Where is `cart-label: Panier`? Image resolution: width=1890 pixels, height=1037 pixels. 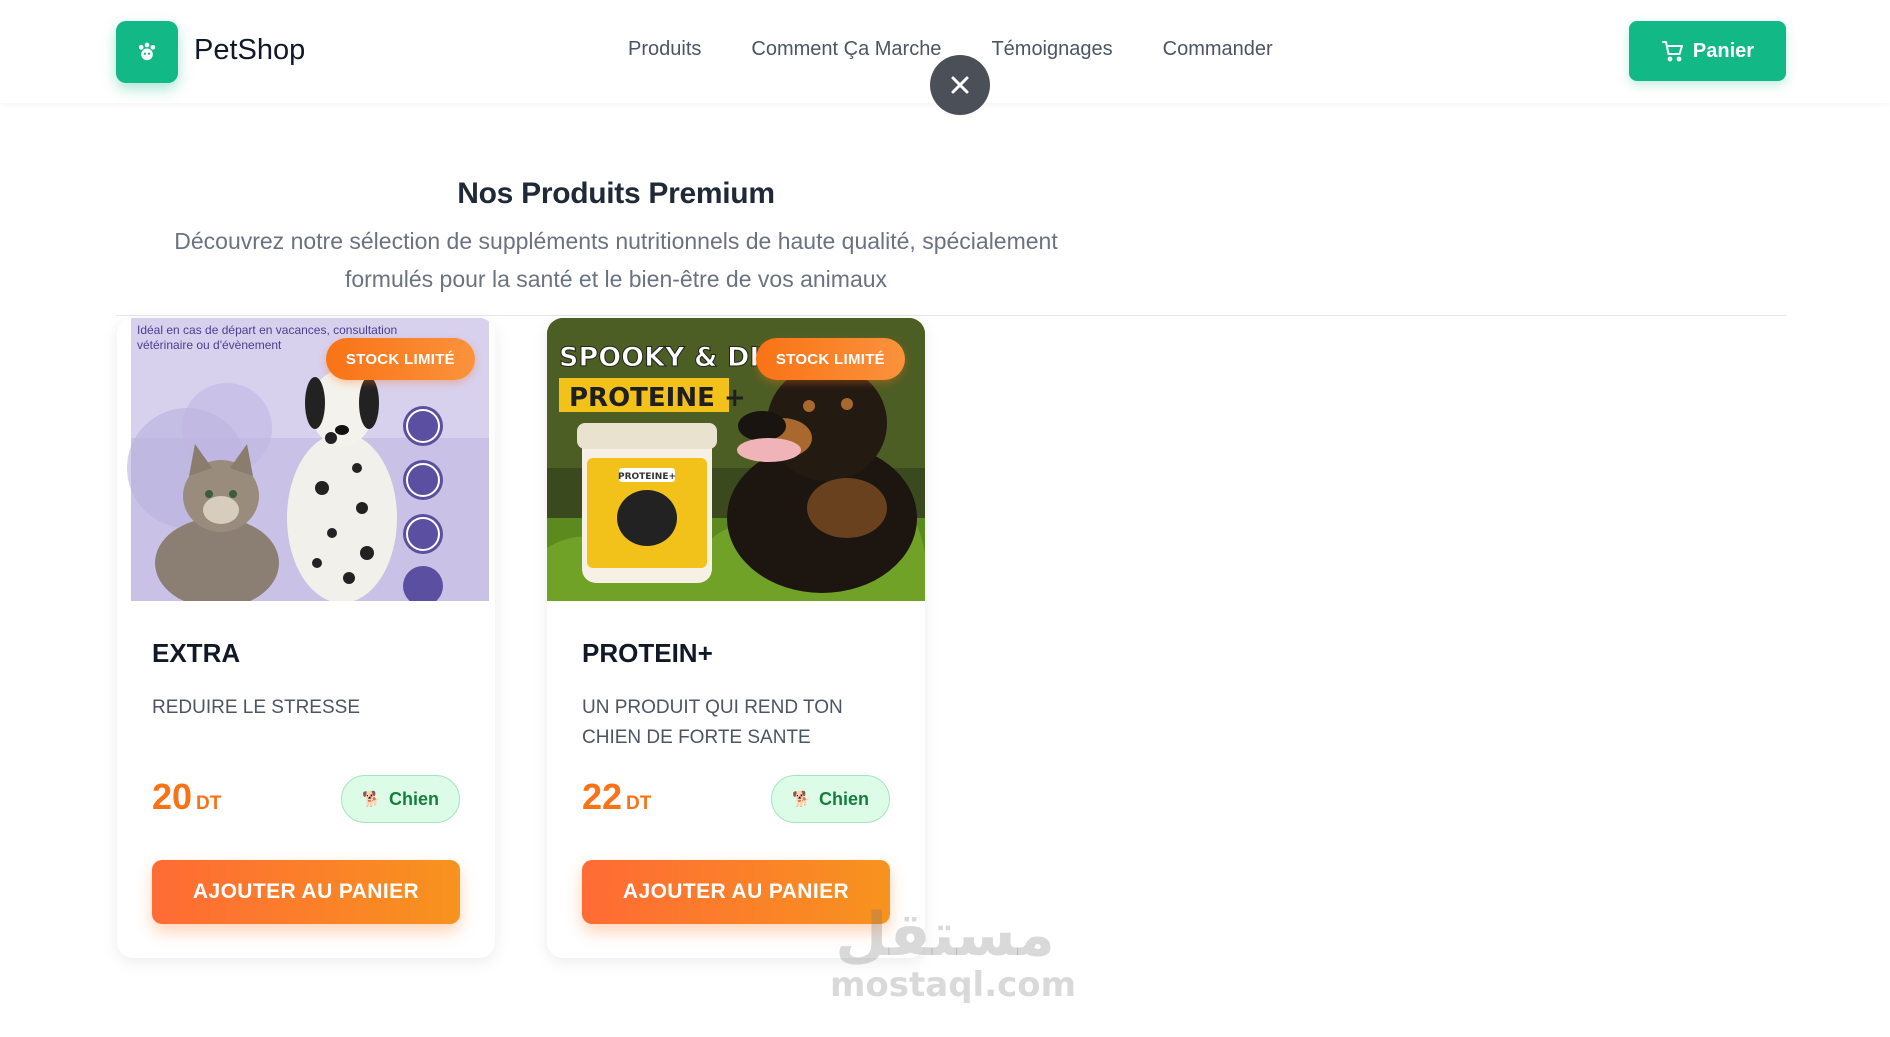 cart-label: Panier is located at coordinates (1723, 50).